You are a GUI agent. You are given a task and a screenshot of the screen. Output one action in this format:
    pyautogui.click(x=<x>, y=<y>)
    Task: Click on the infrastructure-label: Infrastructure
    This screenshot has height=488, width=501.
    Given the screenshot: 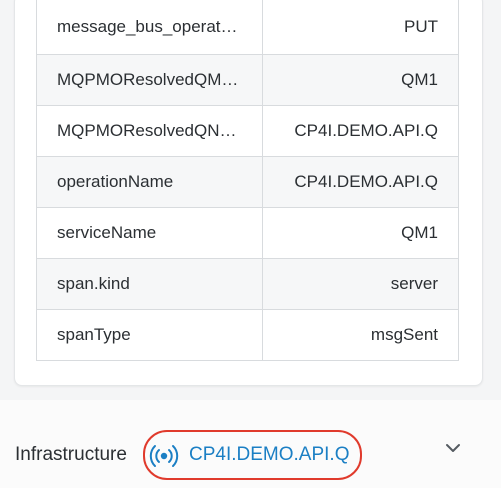 What is the action you would take?
    pyautogui.click(x=71, y=454)
    